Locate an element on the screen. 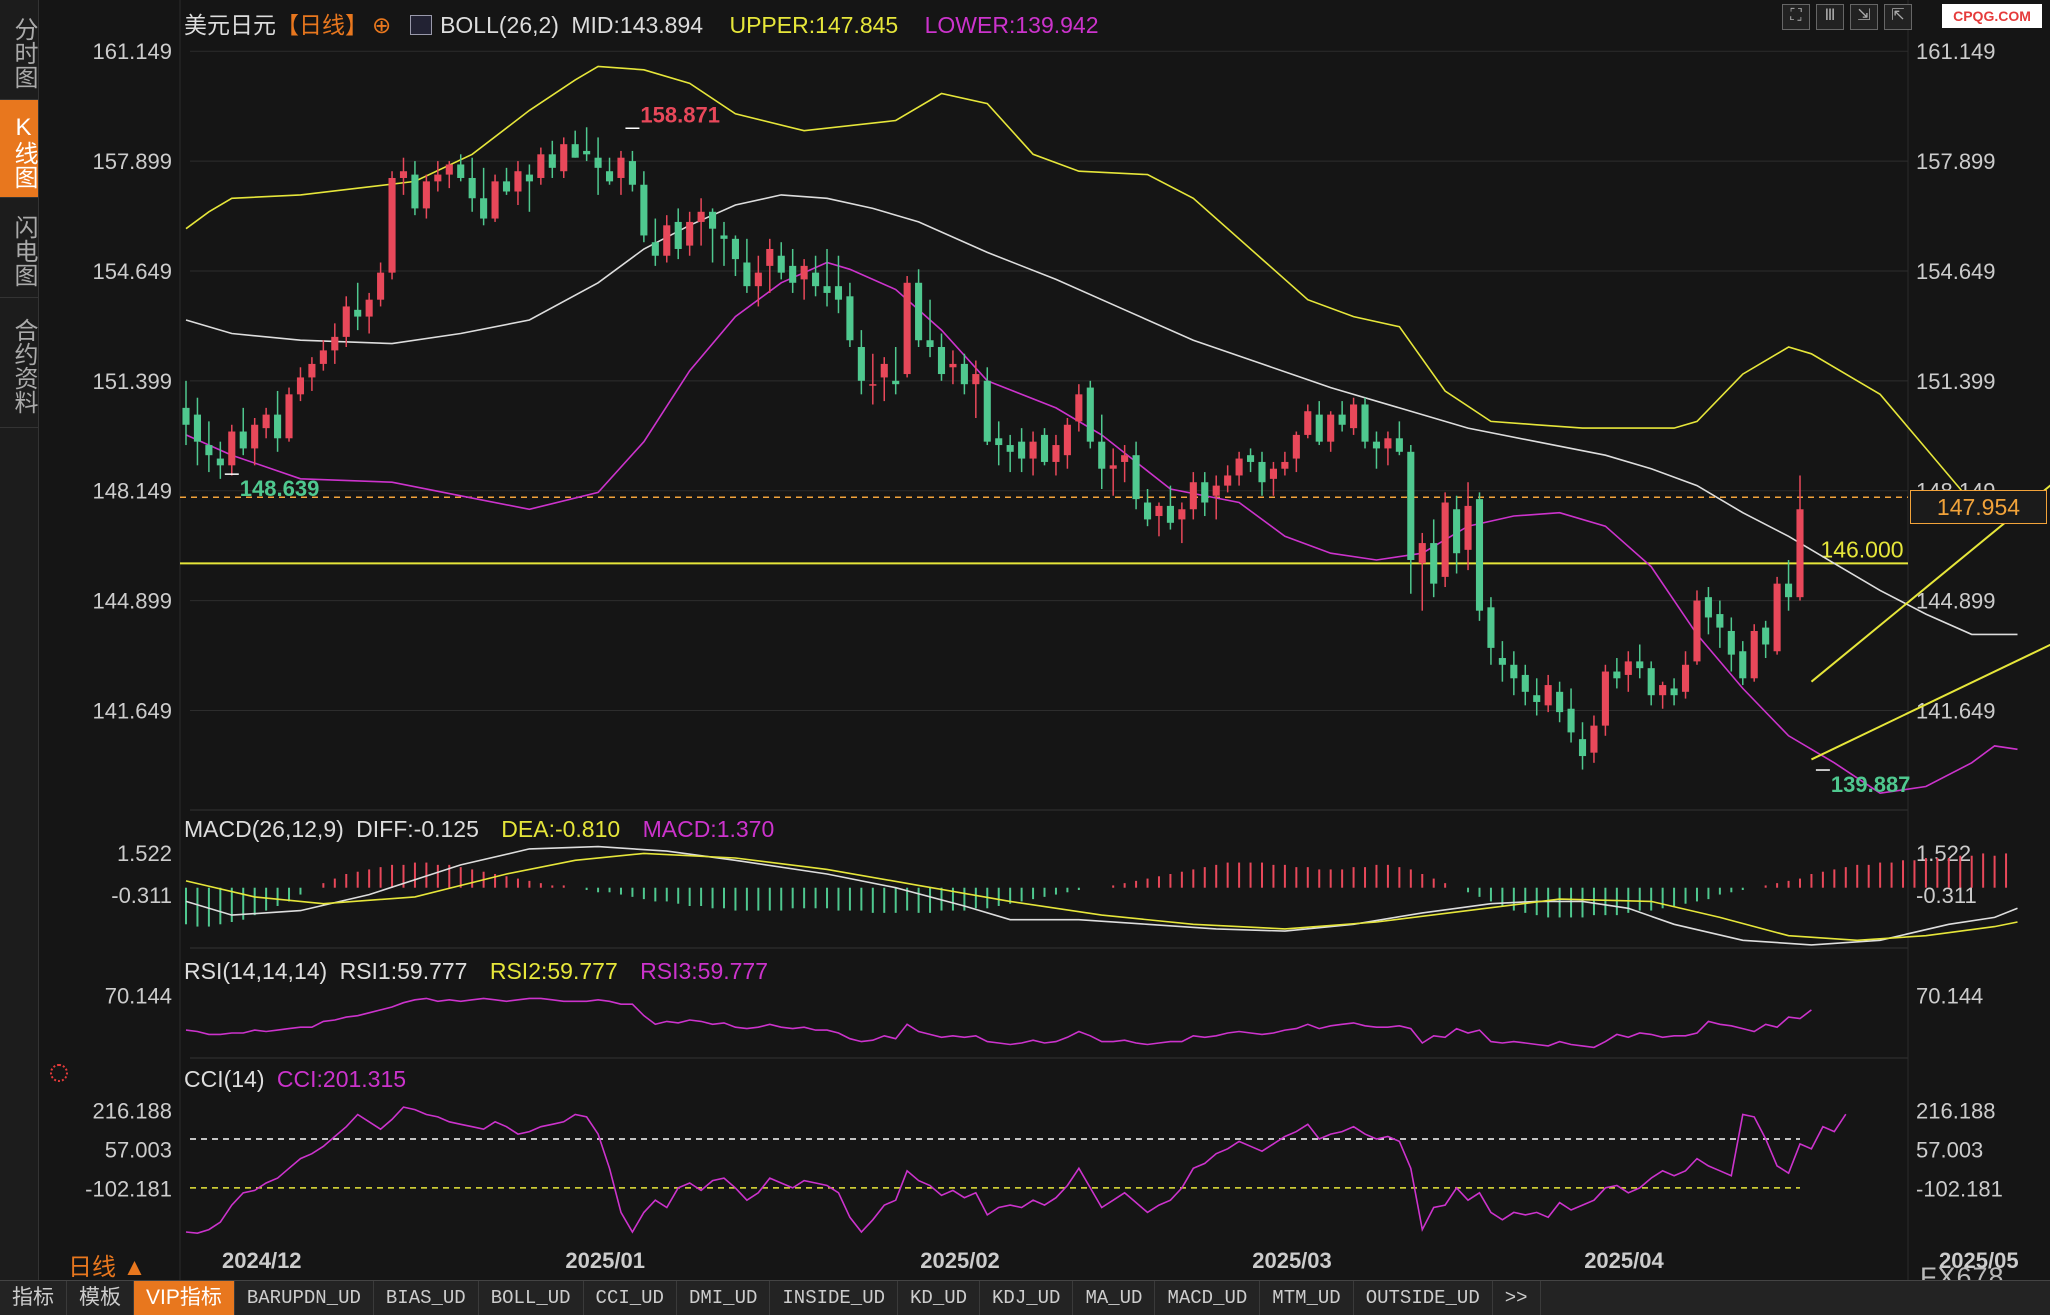 This screenshot has height=1315, width=2050. indicator-tab-12: MACD_UD is located at coordinates (1208, 1298).